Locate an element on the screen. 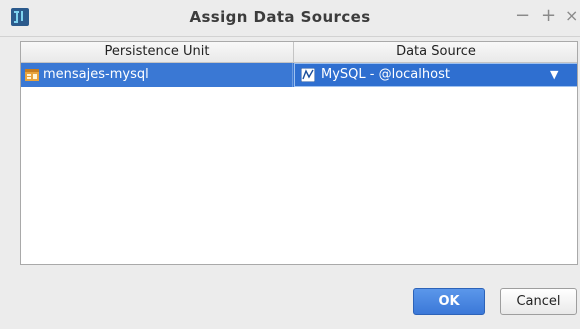 The height and width of the screenshot is (329, 580). persistence-unit-icon is located at coordinates (32, 75).